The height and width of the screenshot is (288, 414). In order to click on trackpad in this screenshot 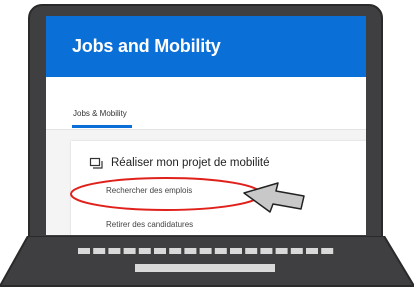, I will do `click(205, 268)`.